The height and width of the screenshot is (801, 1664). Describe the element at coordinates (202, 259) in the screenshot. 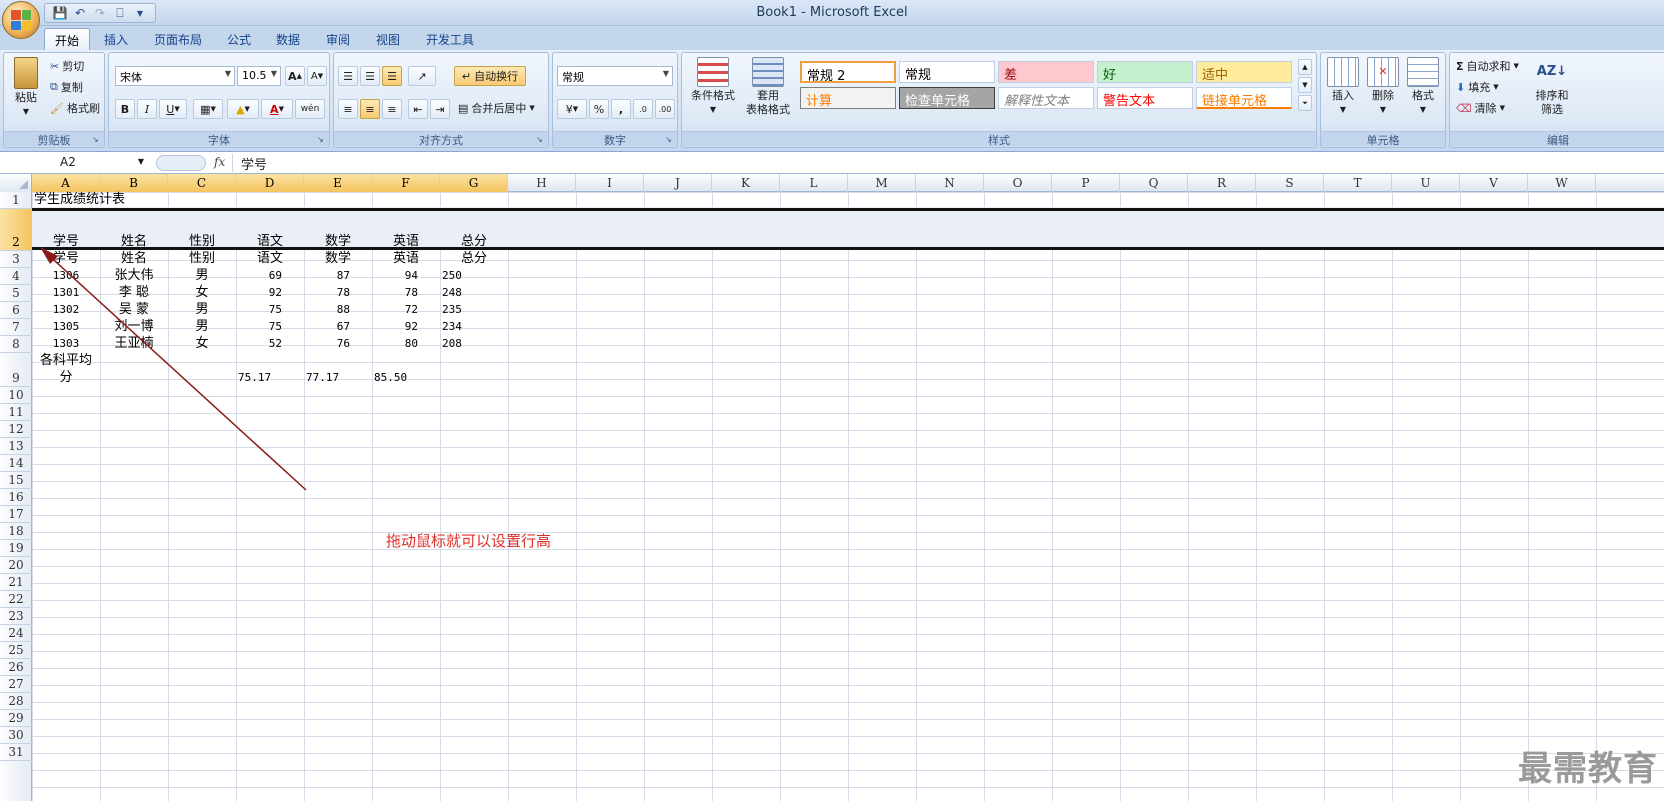

I see `header-cell: 性别` at that location.